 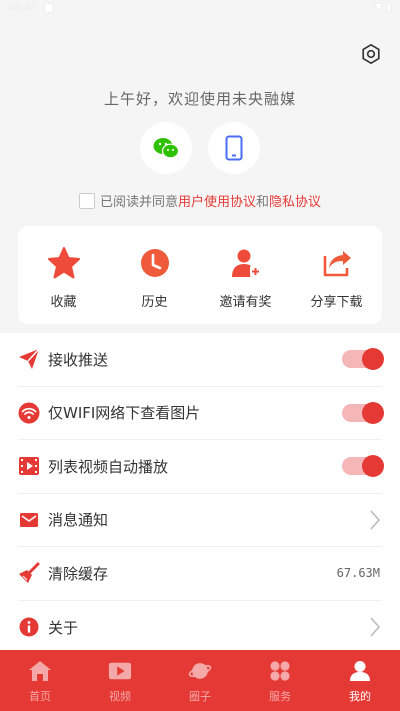 I want to click on status-time: 10:47, so click(x=22, y=7).